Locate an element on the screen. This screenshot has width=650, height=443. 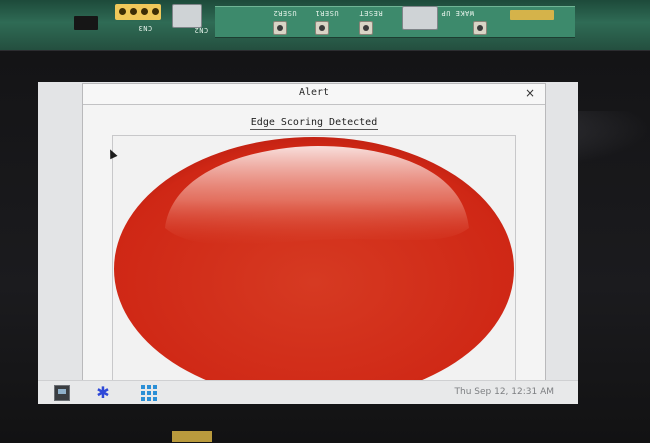
alert-message: Edge Scoring Detected is located at coordinates (314, 123).